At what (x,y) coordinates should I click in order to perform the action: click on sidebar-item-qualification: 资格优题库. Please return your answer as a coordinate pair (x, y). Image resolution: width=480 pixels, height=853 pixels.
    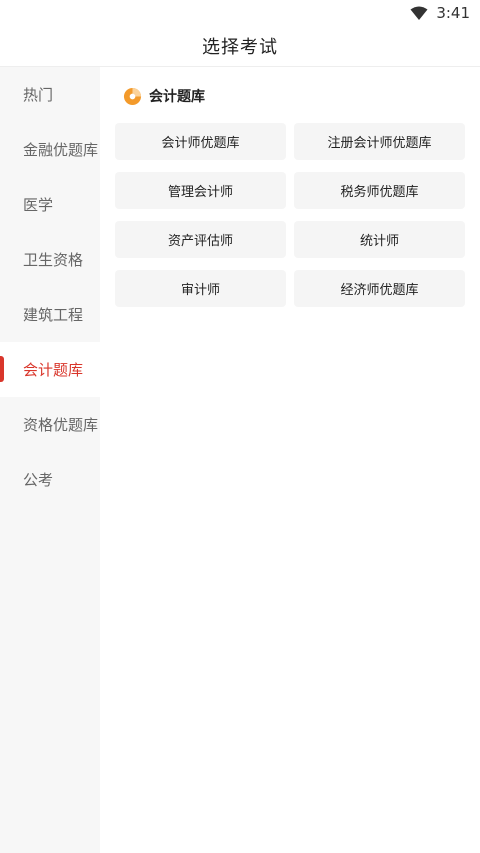
    Looking at the image, I should click on (50, 424).